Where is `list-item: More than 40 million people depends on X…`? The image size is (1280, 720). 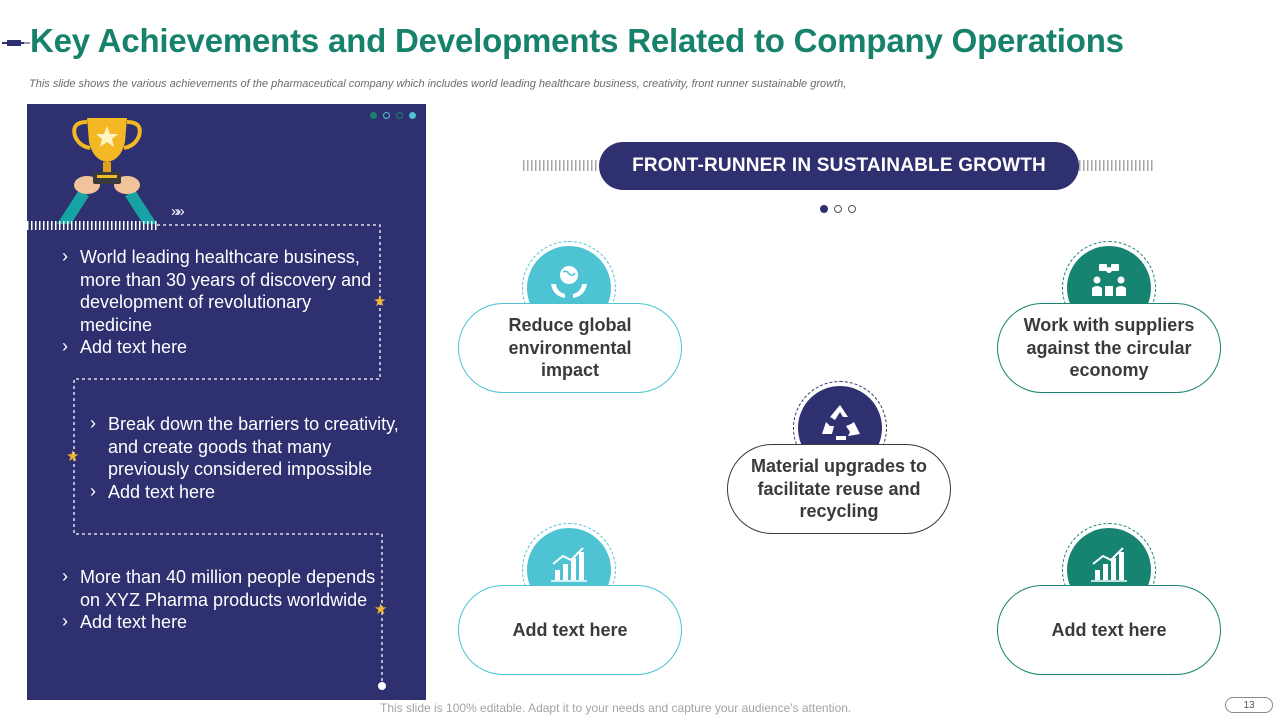 list-item: More than 40 million people depends on X… is located at coordinates (222, 588).